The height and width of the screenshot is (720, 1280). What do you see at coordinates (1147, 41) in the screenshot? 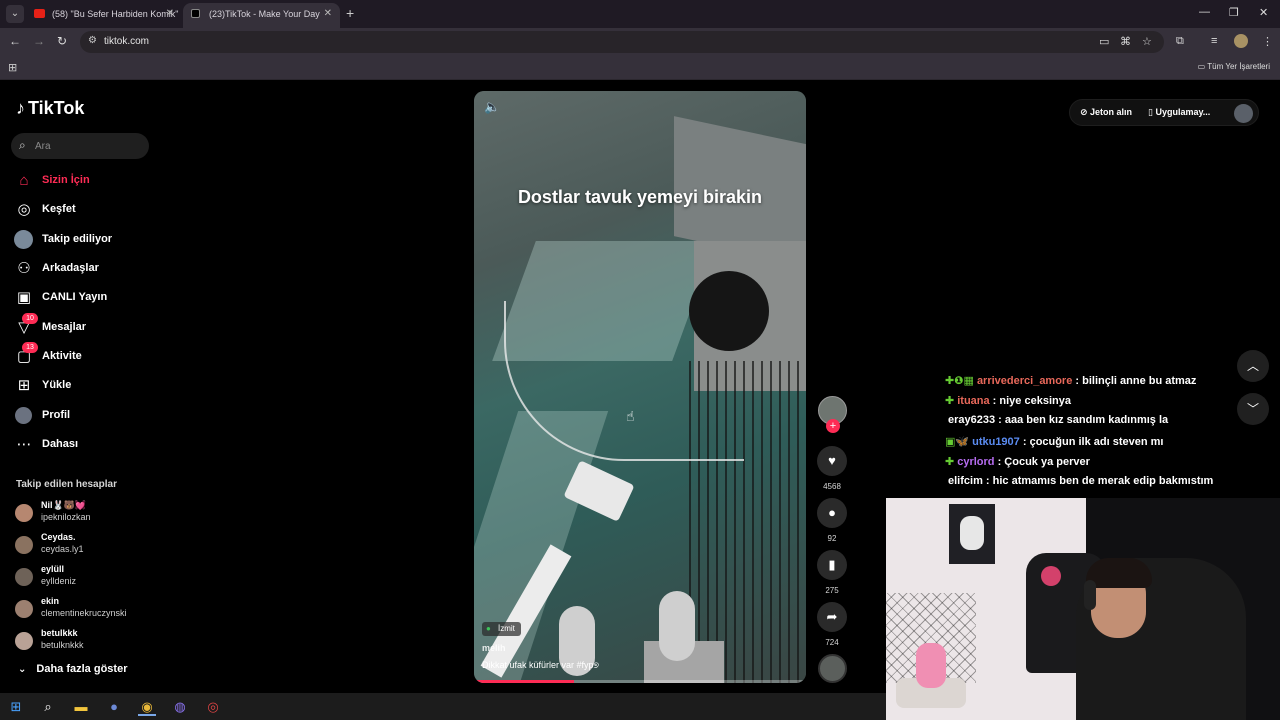
I see `bookmark-star-icon: ☆` at bounding box center [1147, 41].